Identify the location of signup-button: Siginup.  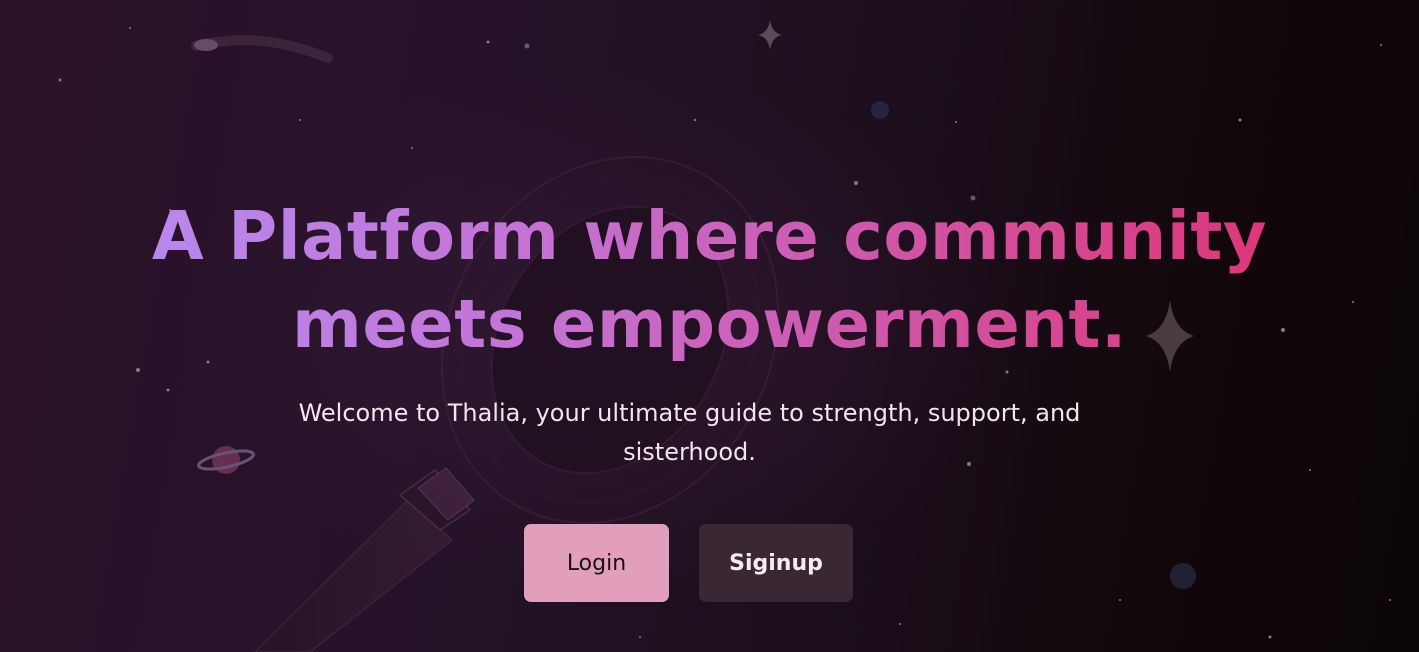
(776, 563).